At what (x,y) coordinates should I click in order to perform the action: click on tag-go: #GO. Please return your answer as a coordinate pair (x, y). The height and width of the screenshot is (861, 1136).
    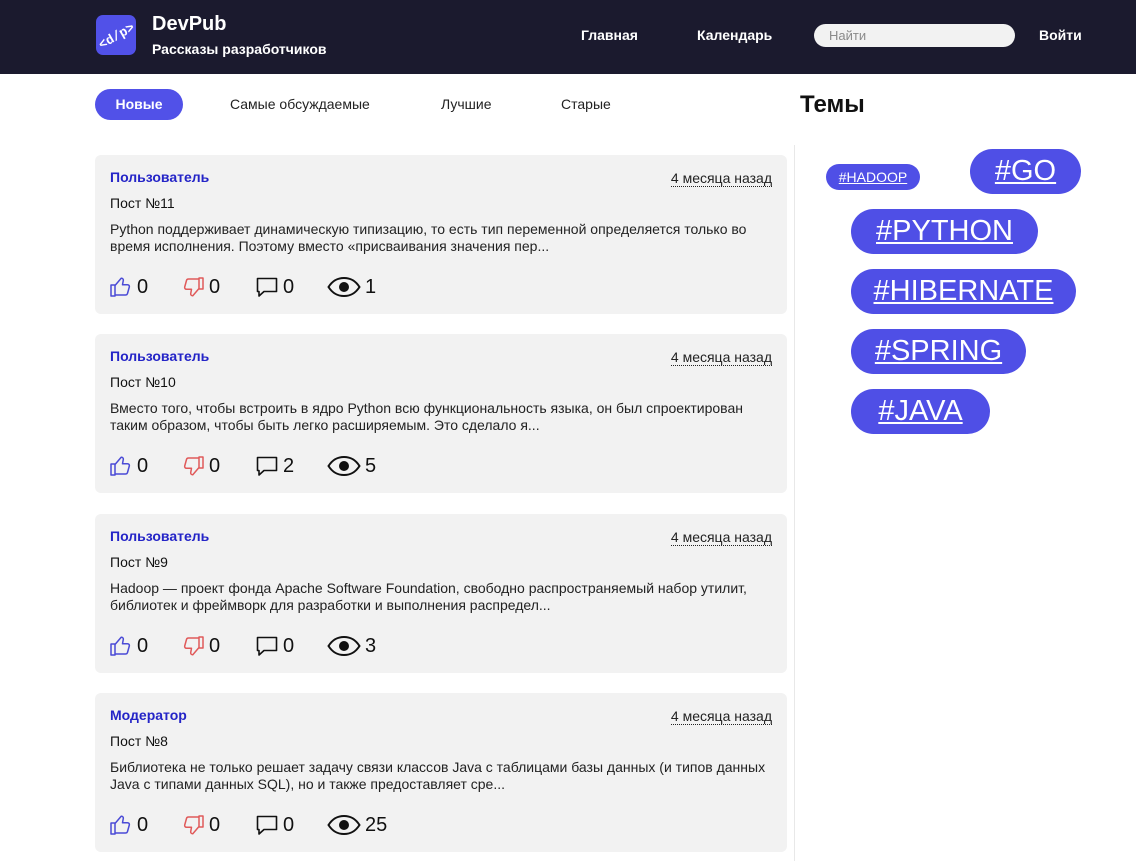
    Looking at the image, I should click on (1025, 171).